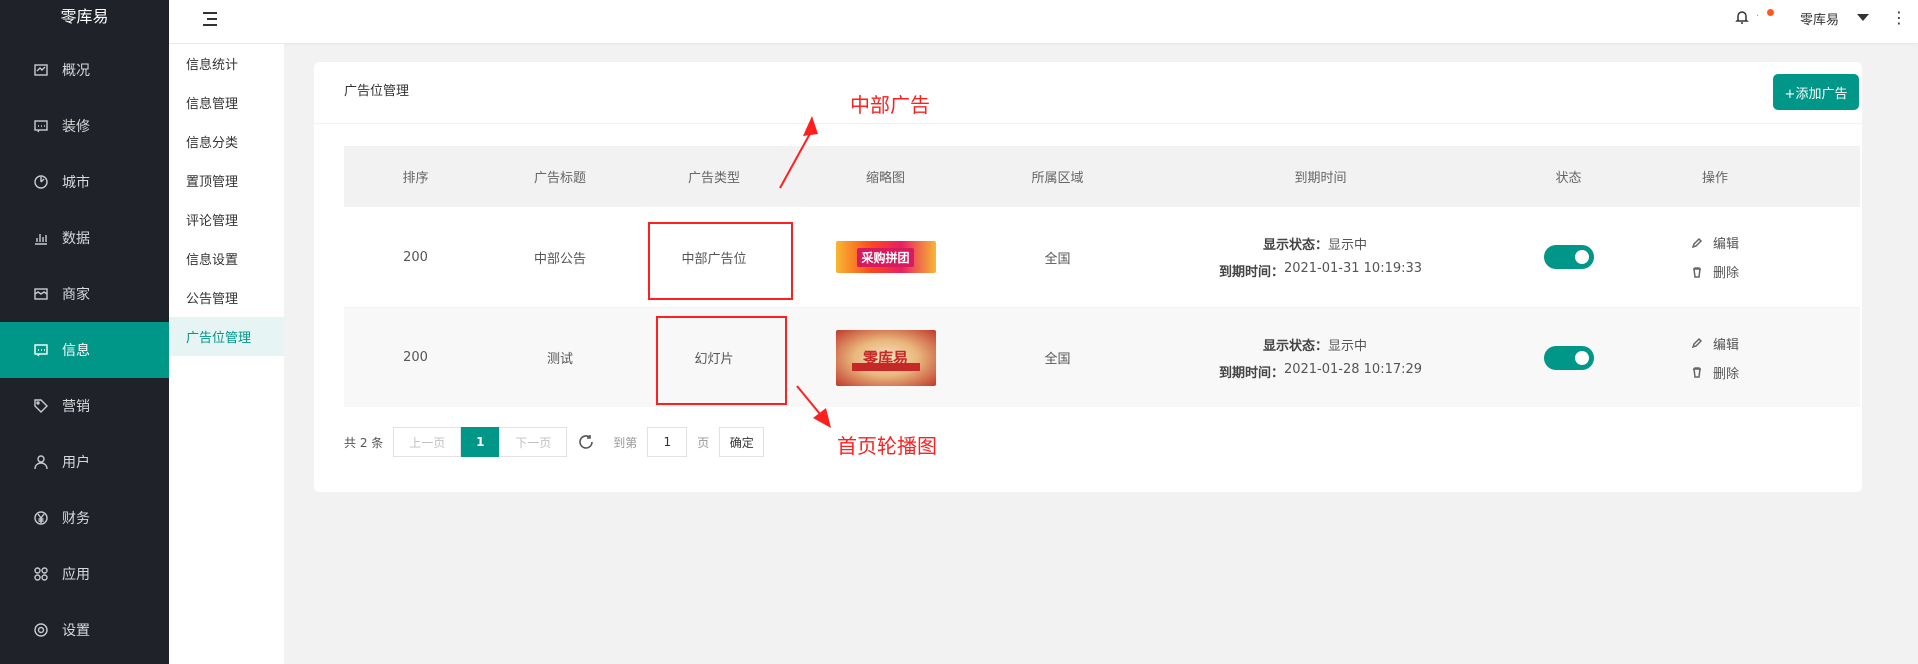  I want to click on column-header-thumbnail: 缩略图, so click(885, 178).